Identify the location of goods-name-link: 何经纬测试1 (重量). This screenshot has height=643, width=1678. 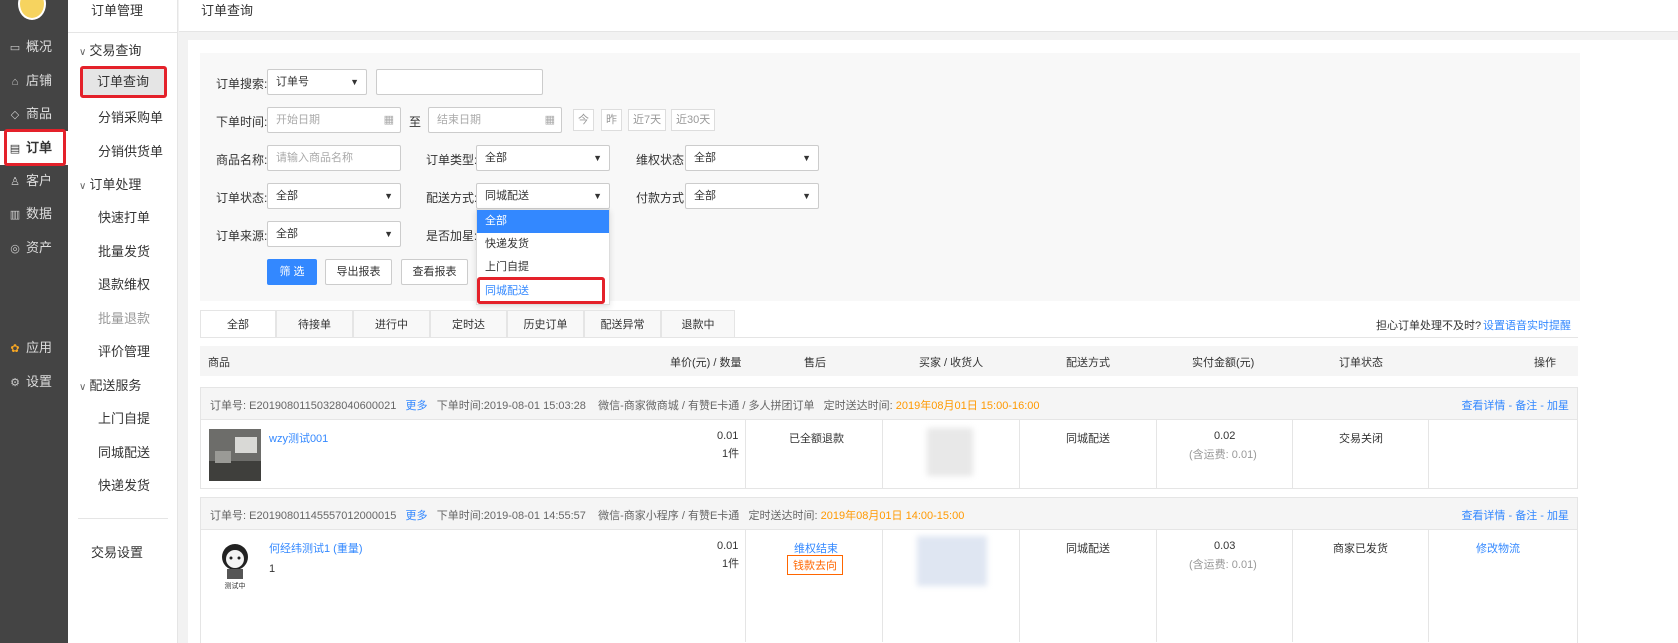
(316, 548).